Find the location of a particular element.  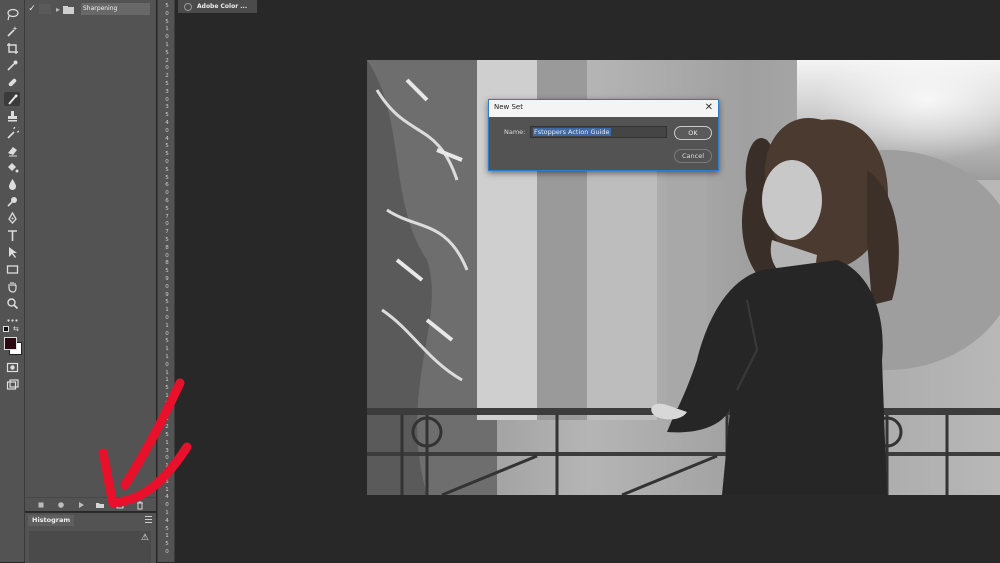

screen-mode-icon is located at coordinates (12, 384).